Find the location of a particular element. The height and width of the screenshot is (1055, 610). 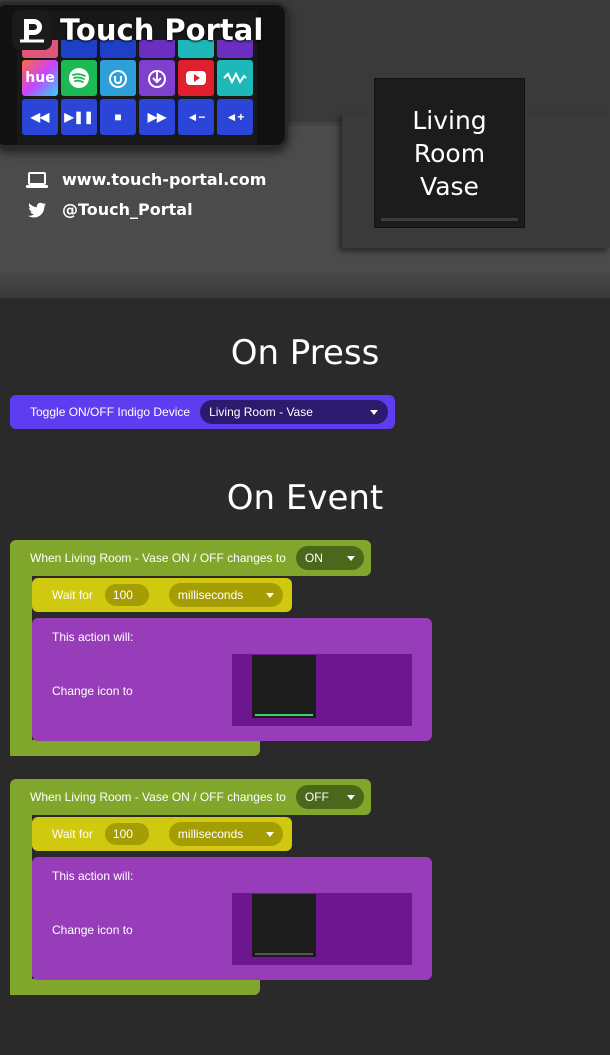

laptop-icon is located at coordinates (37, 180).